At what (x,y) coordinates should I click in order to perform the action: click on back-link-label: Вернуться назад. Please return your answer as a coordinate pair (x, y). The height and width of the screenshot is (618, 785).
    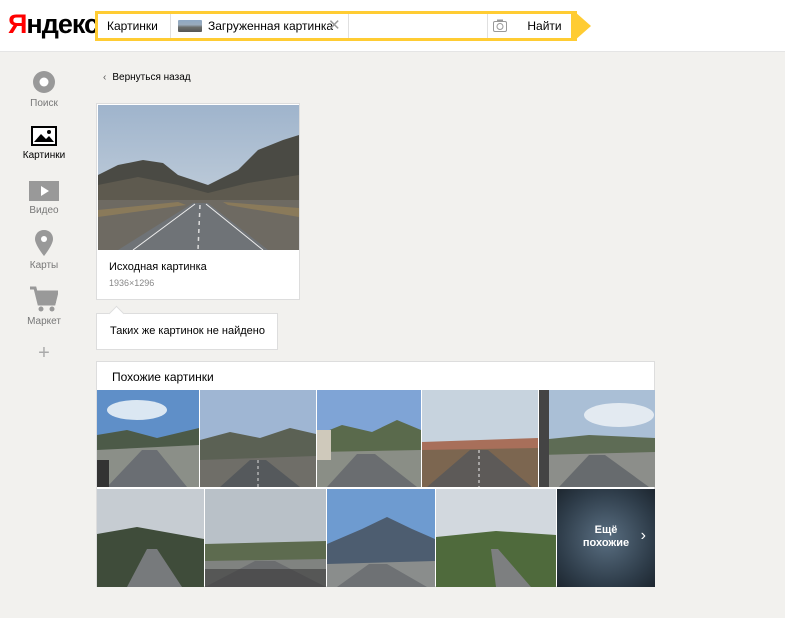
    Looking at the image, I should click on (151, 77).